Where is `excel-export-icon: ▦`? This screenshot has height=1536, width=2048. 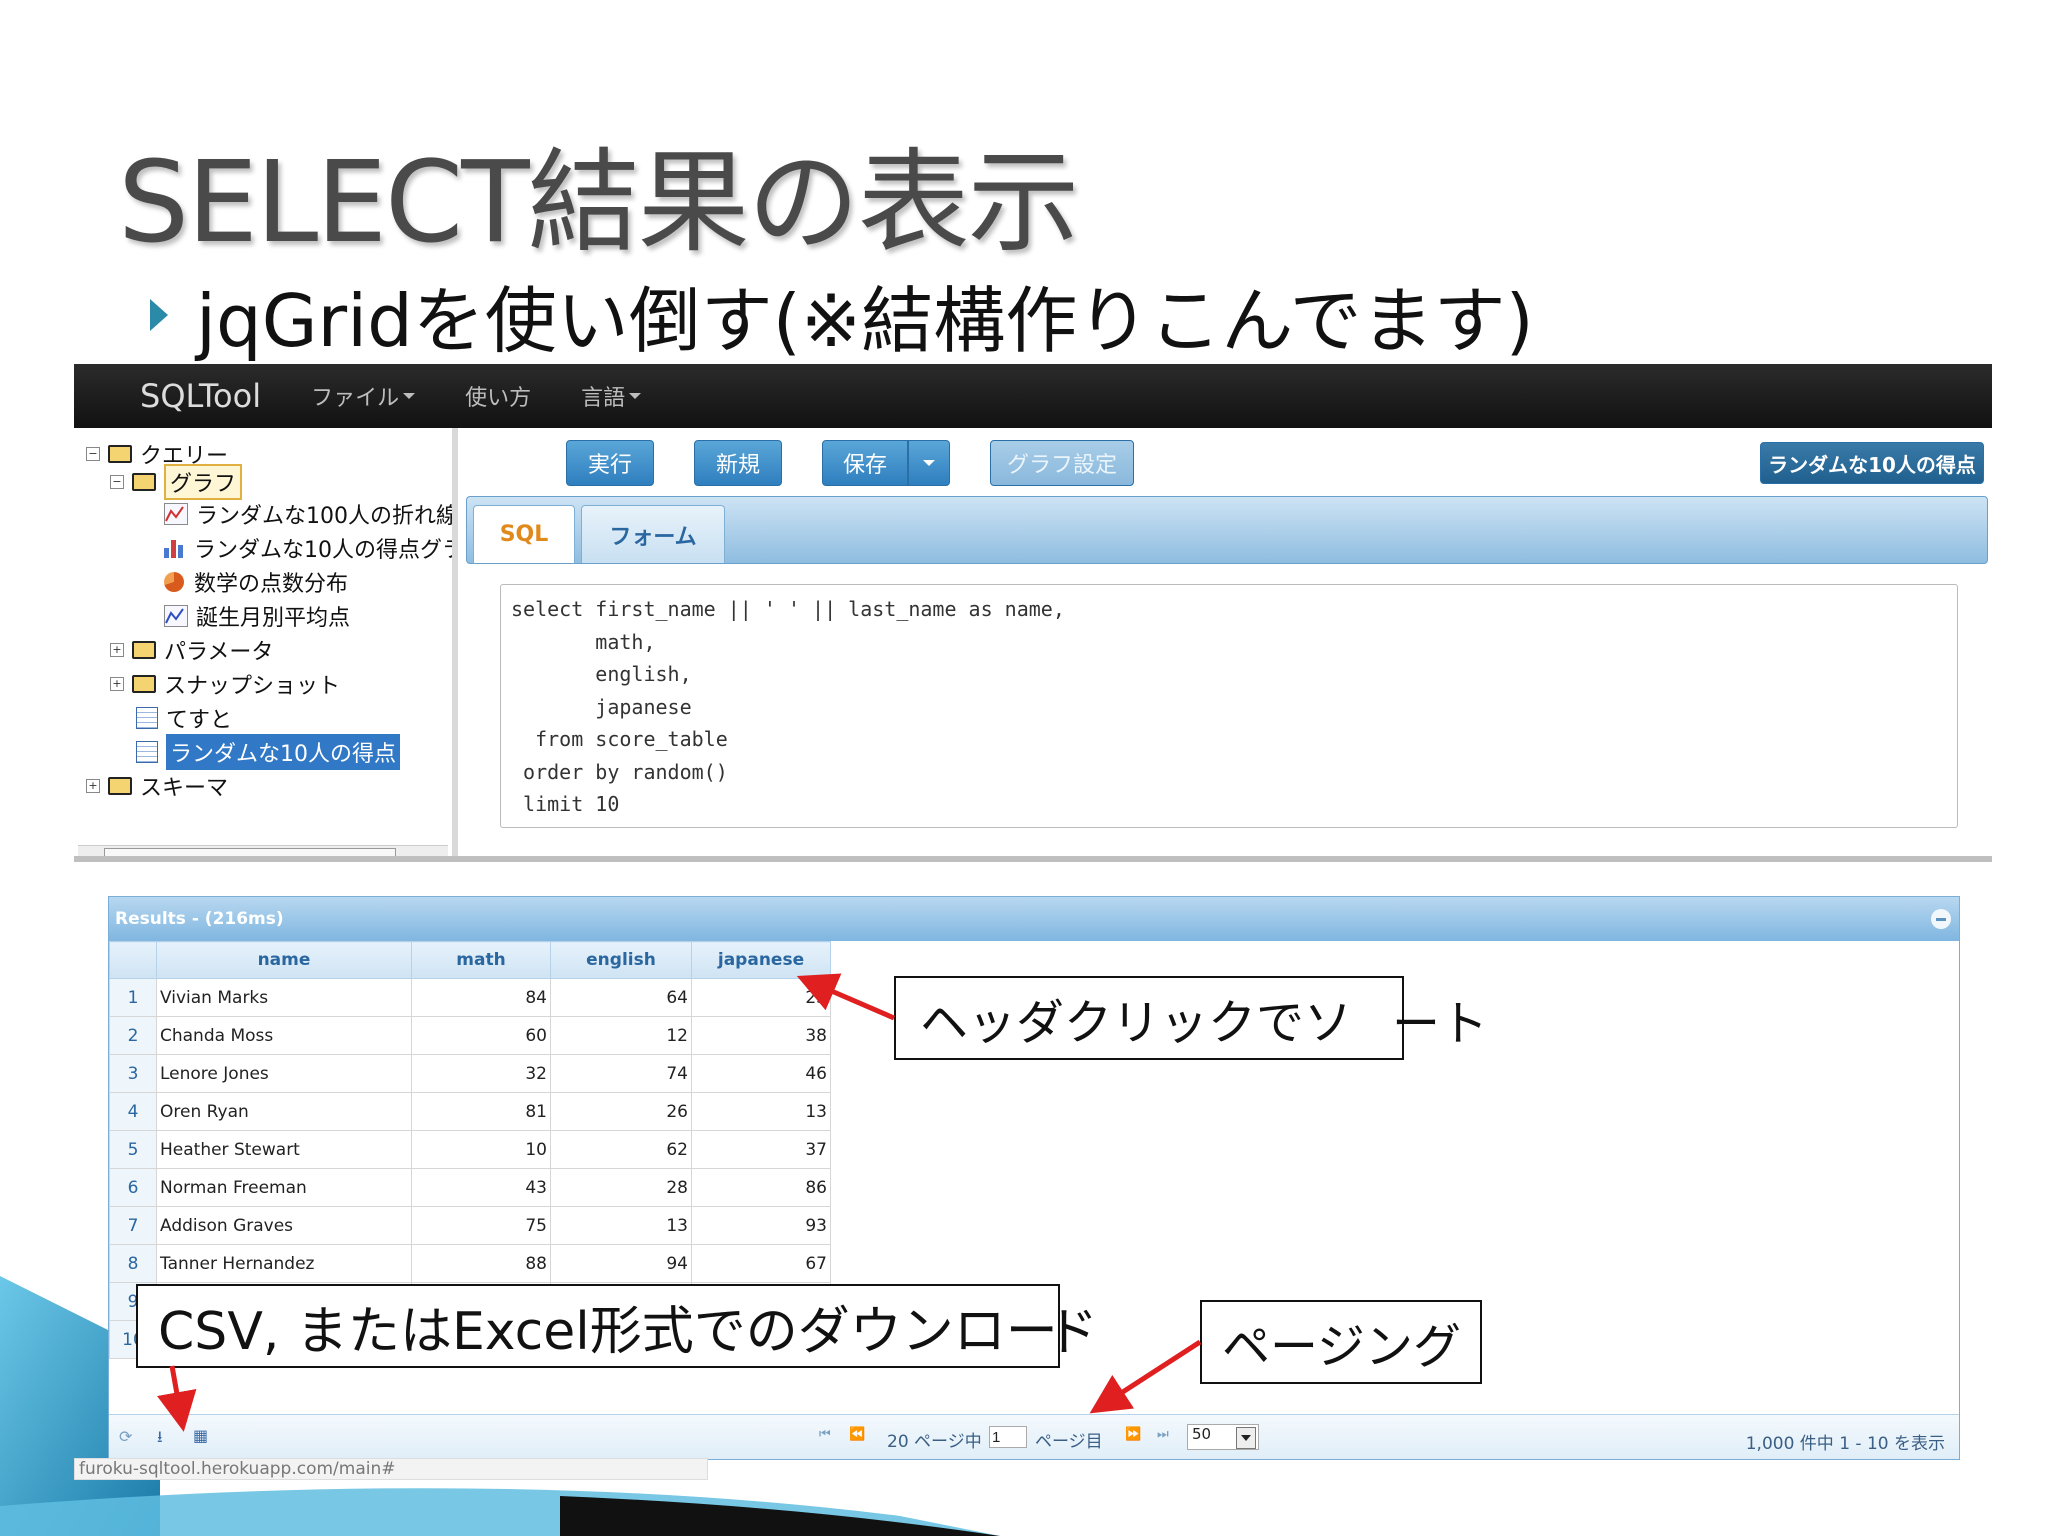 excel-export-icon: ▦ is located at coordinates (200, 1435).